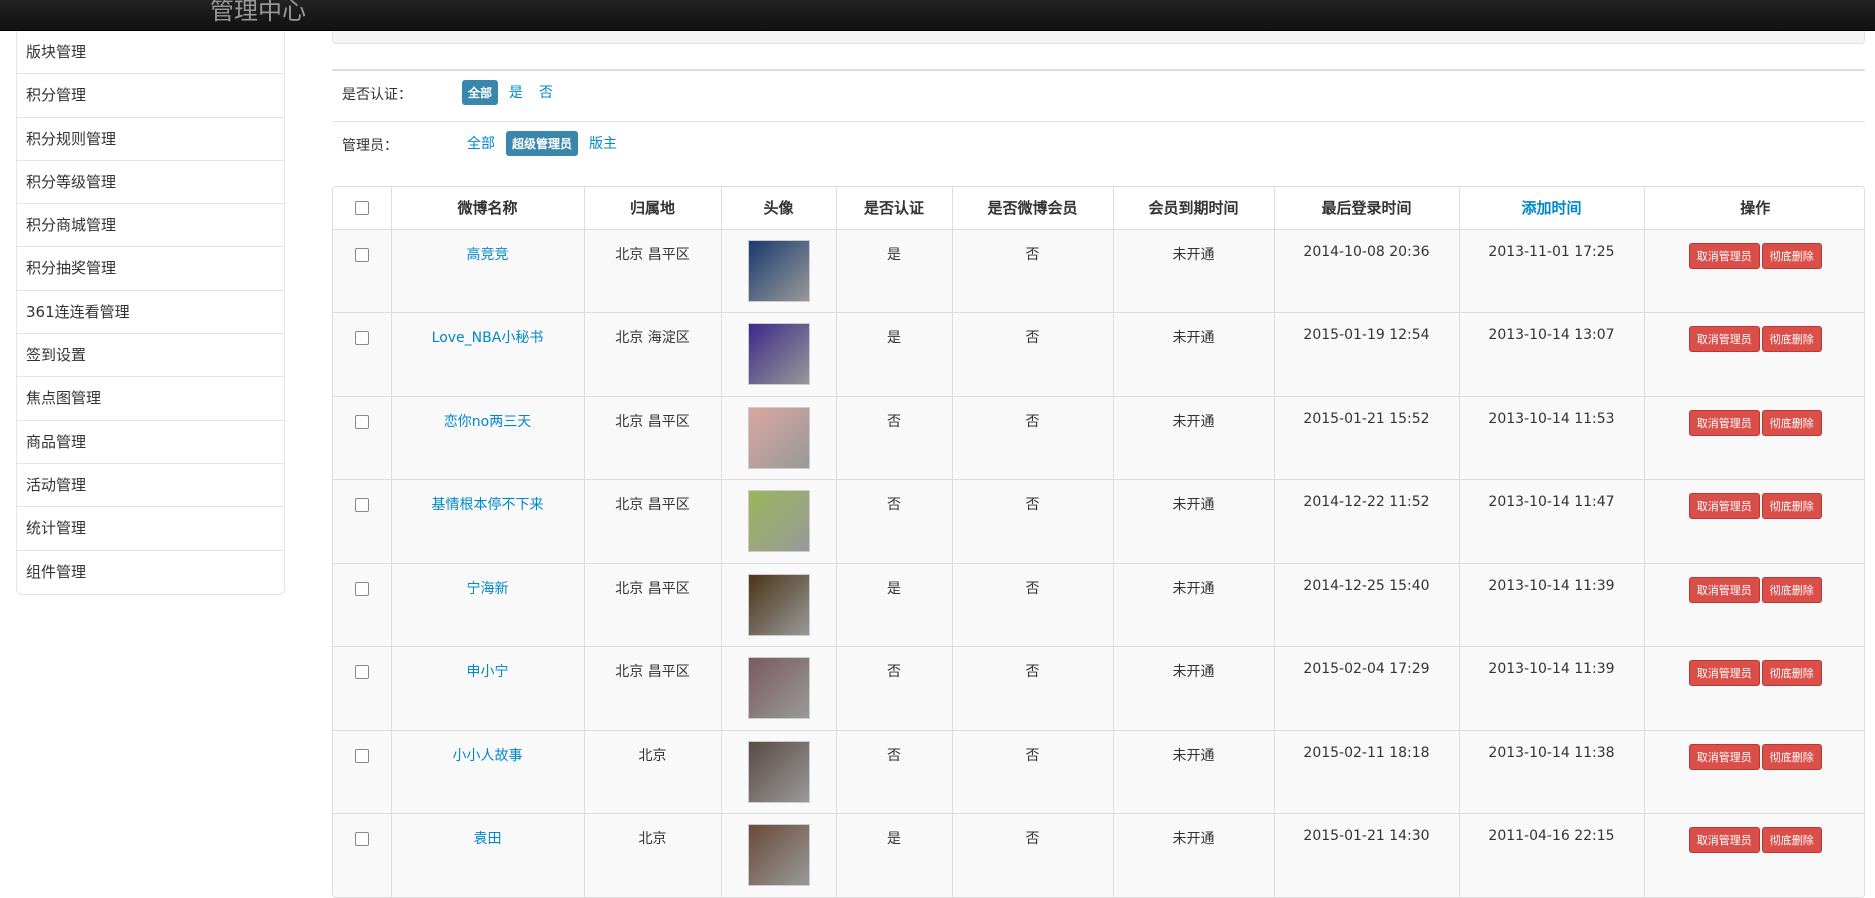 The width and height of the screenshot is (1875, 898). What do you see at coordinates (487, 354) in the screenshot?
I see `weibo-name-link: Love_NBA小秘书` at bounding box center [487, 354].